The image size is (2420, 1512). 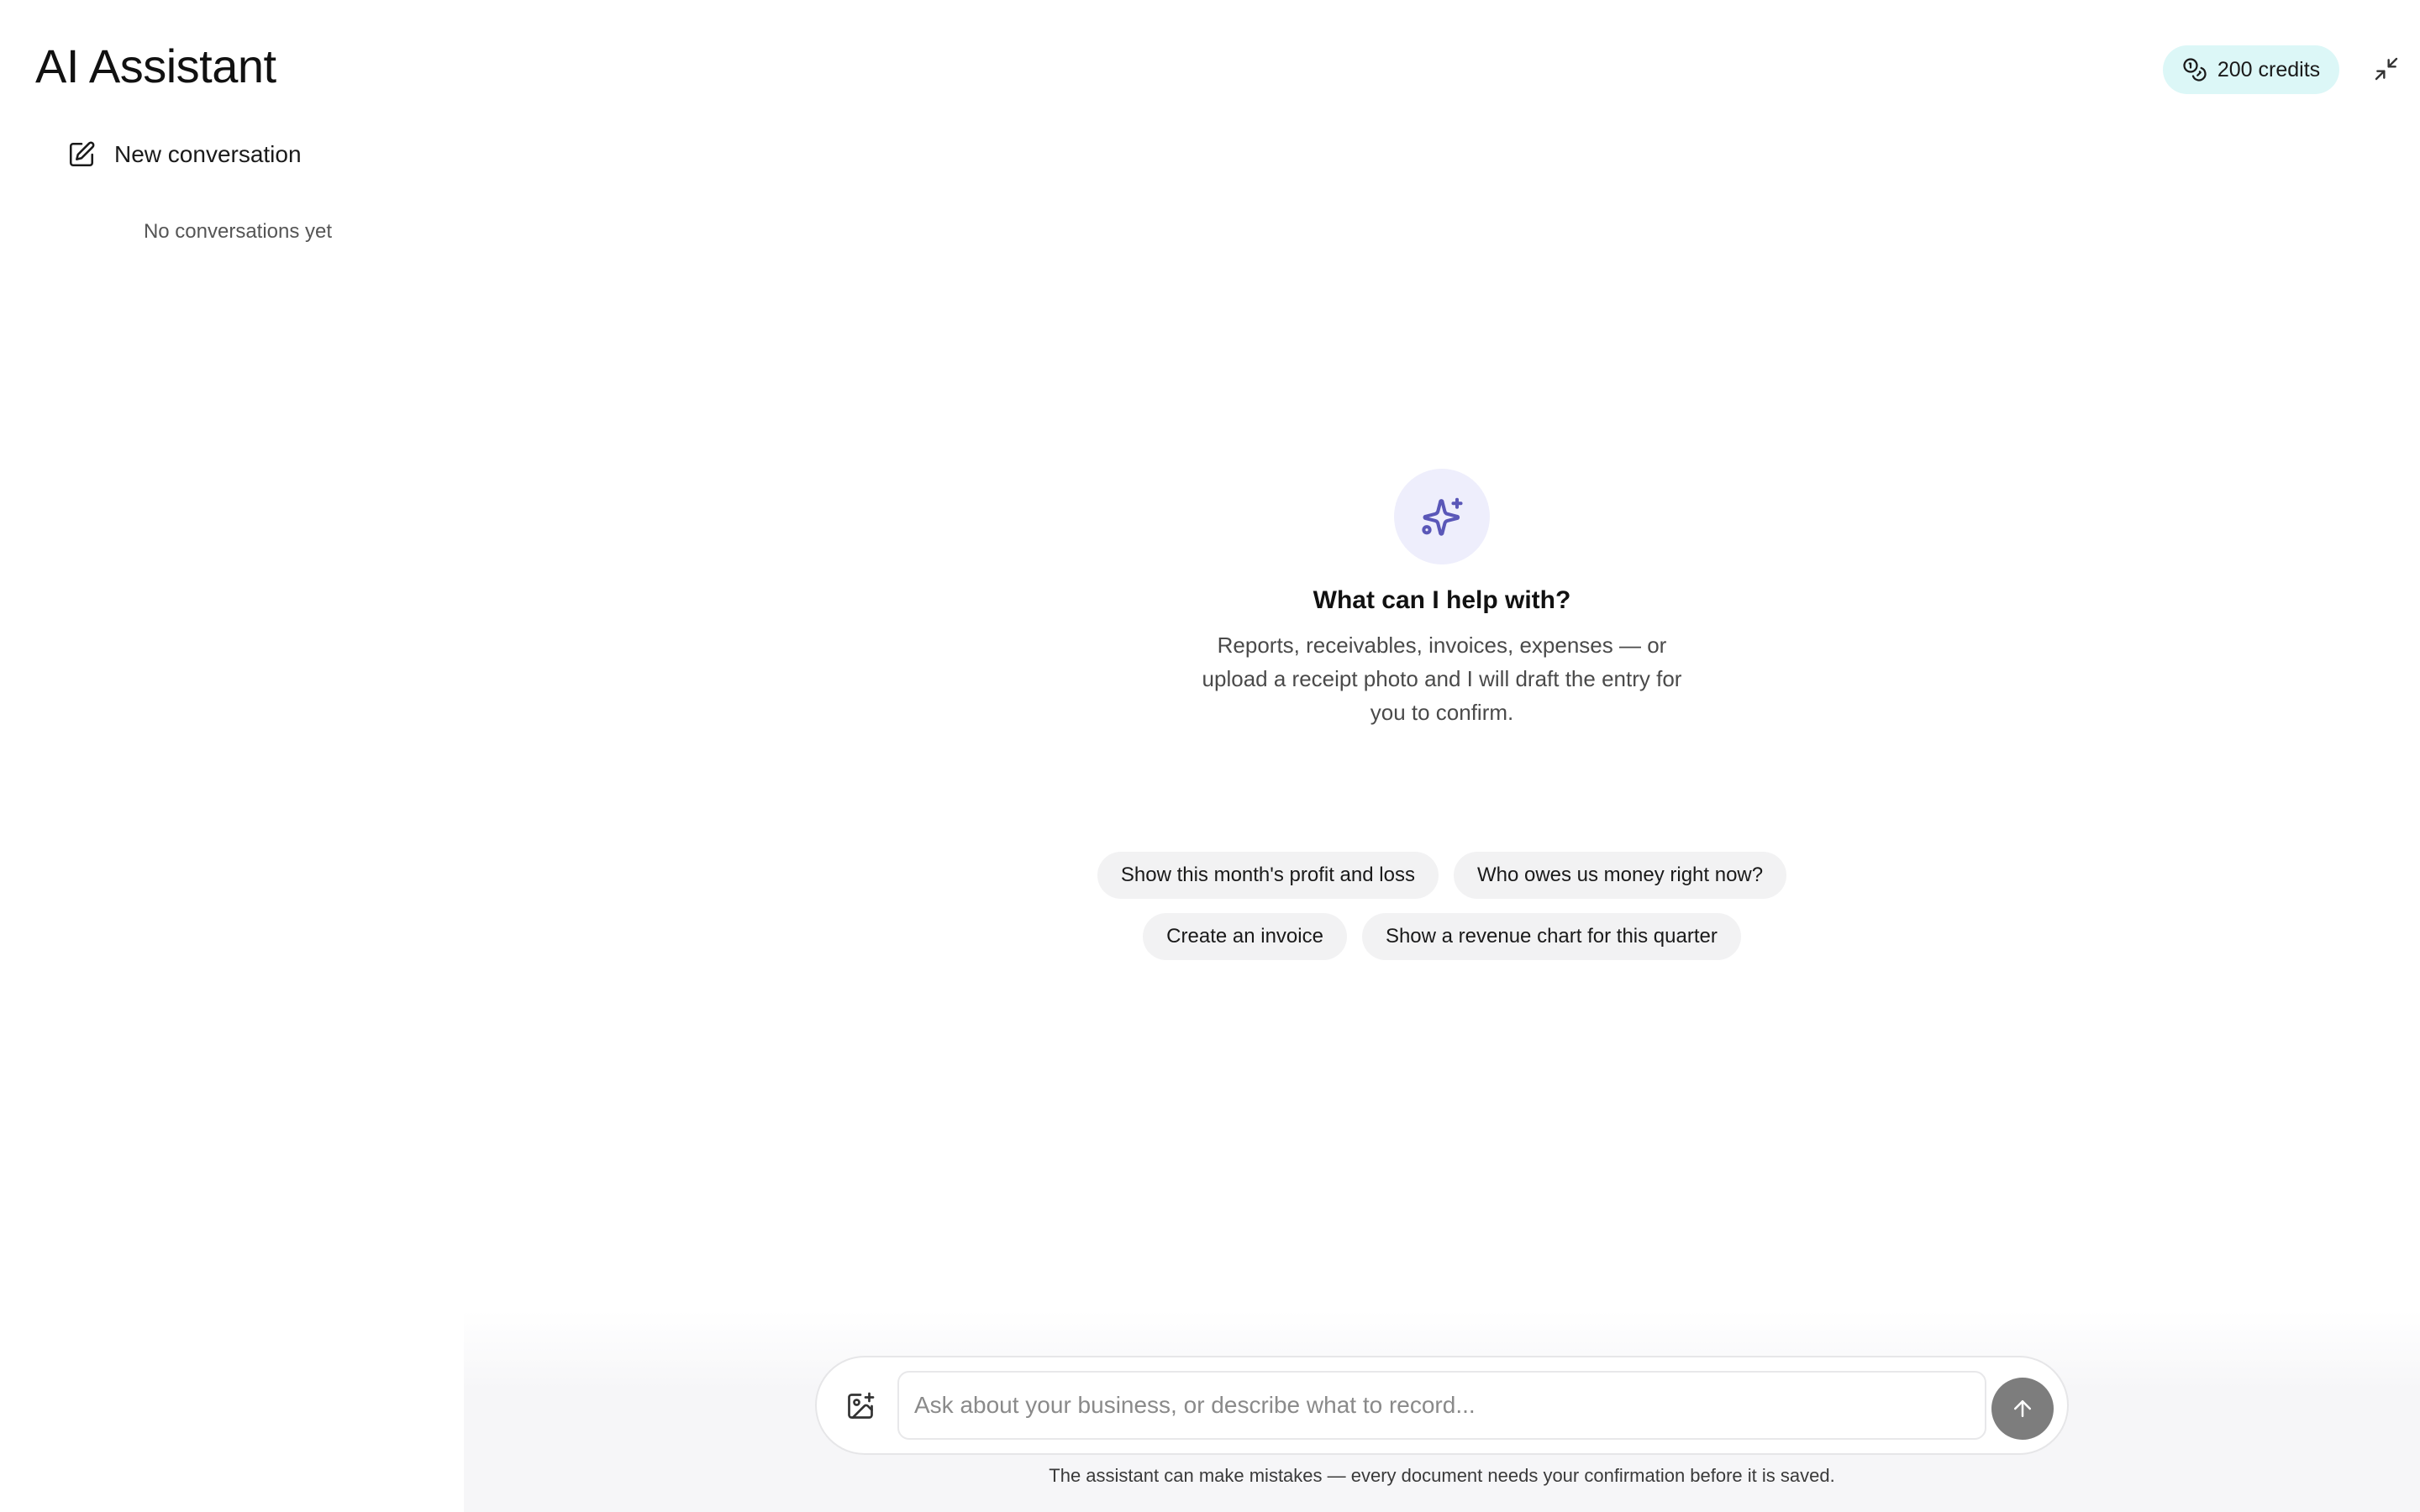 I want to click on suggestion-who-owes: Who owes us money right now?, so click(x=1620, y=875).